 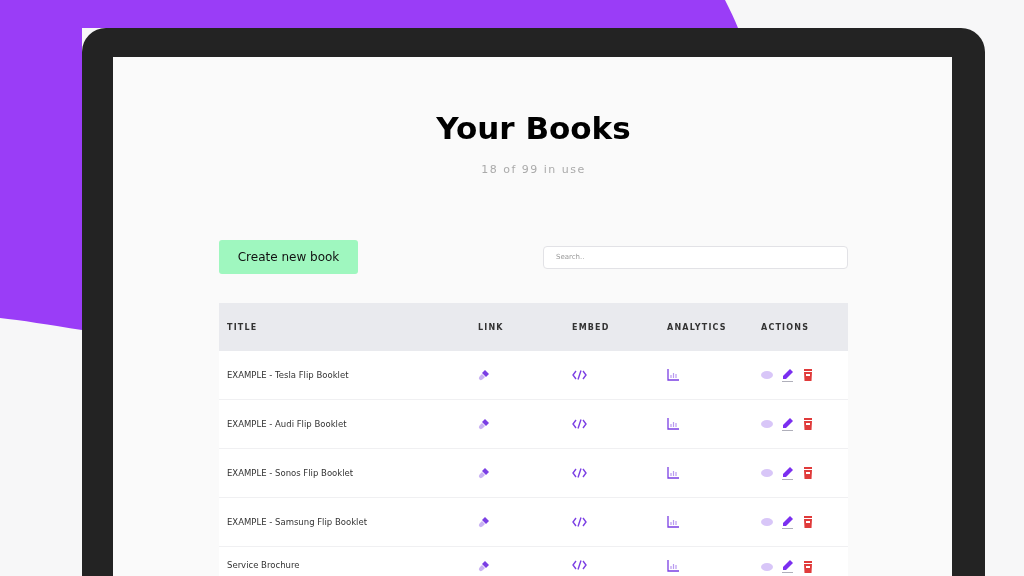 I want to click on book-title: EXAMPLE - Sonos Flip Booklet, so click(x=290, y=473).